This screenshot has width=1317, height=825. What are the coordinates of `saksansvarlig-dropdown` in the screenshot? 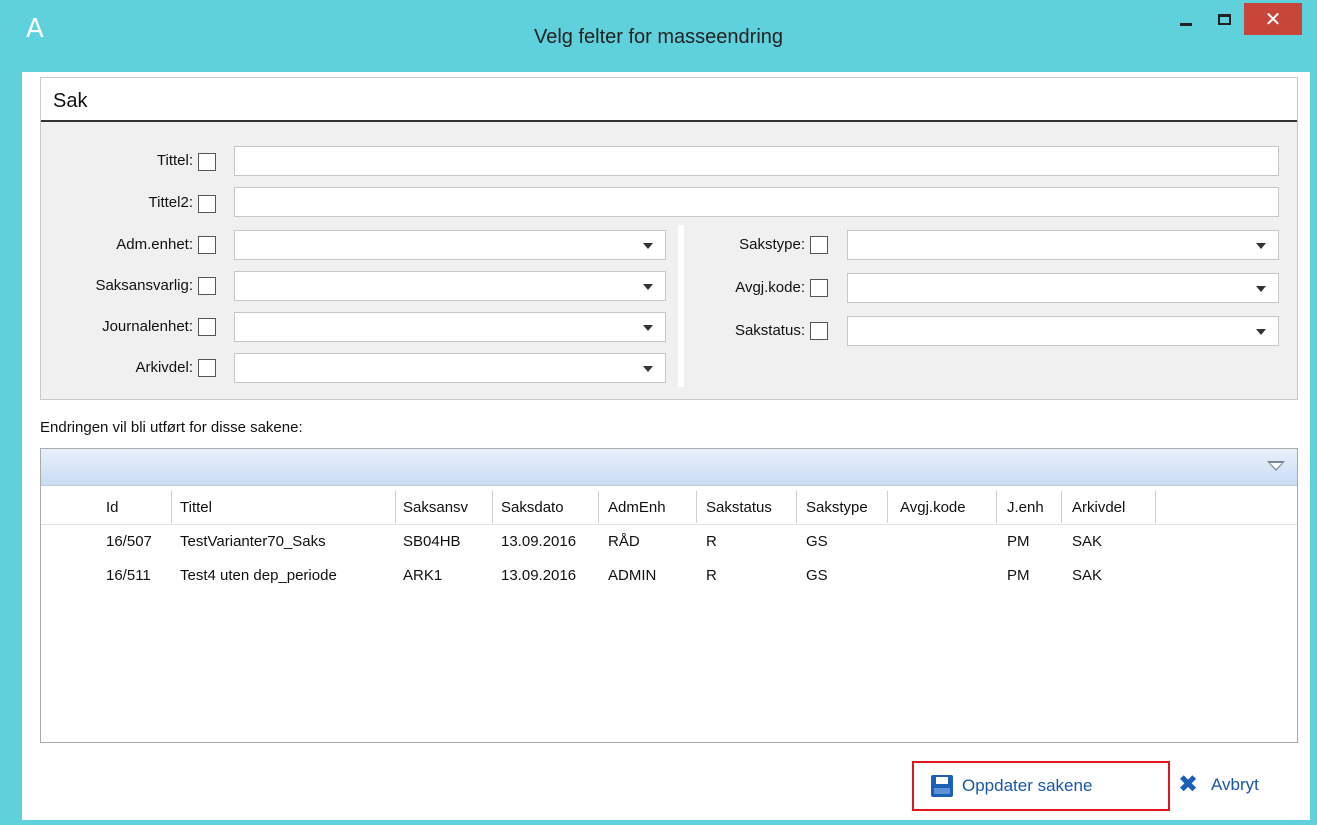 It's located at (450, 286).